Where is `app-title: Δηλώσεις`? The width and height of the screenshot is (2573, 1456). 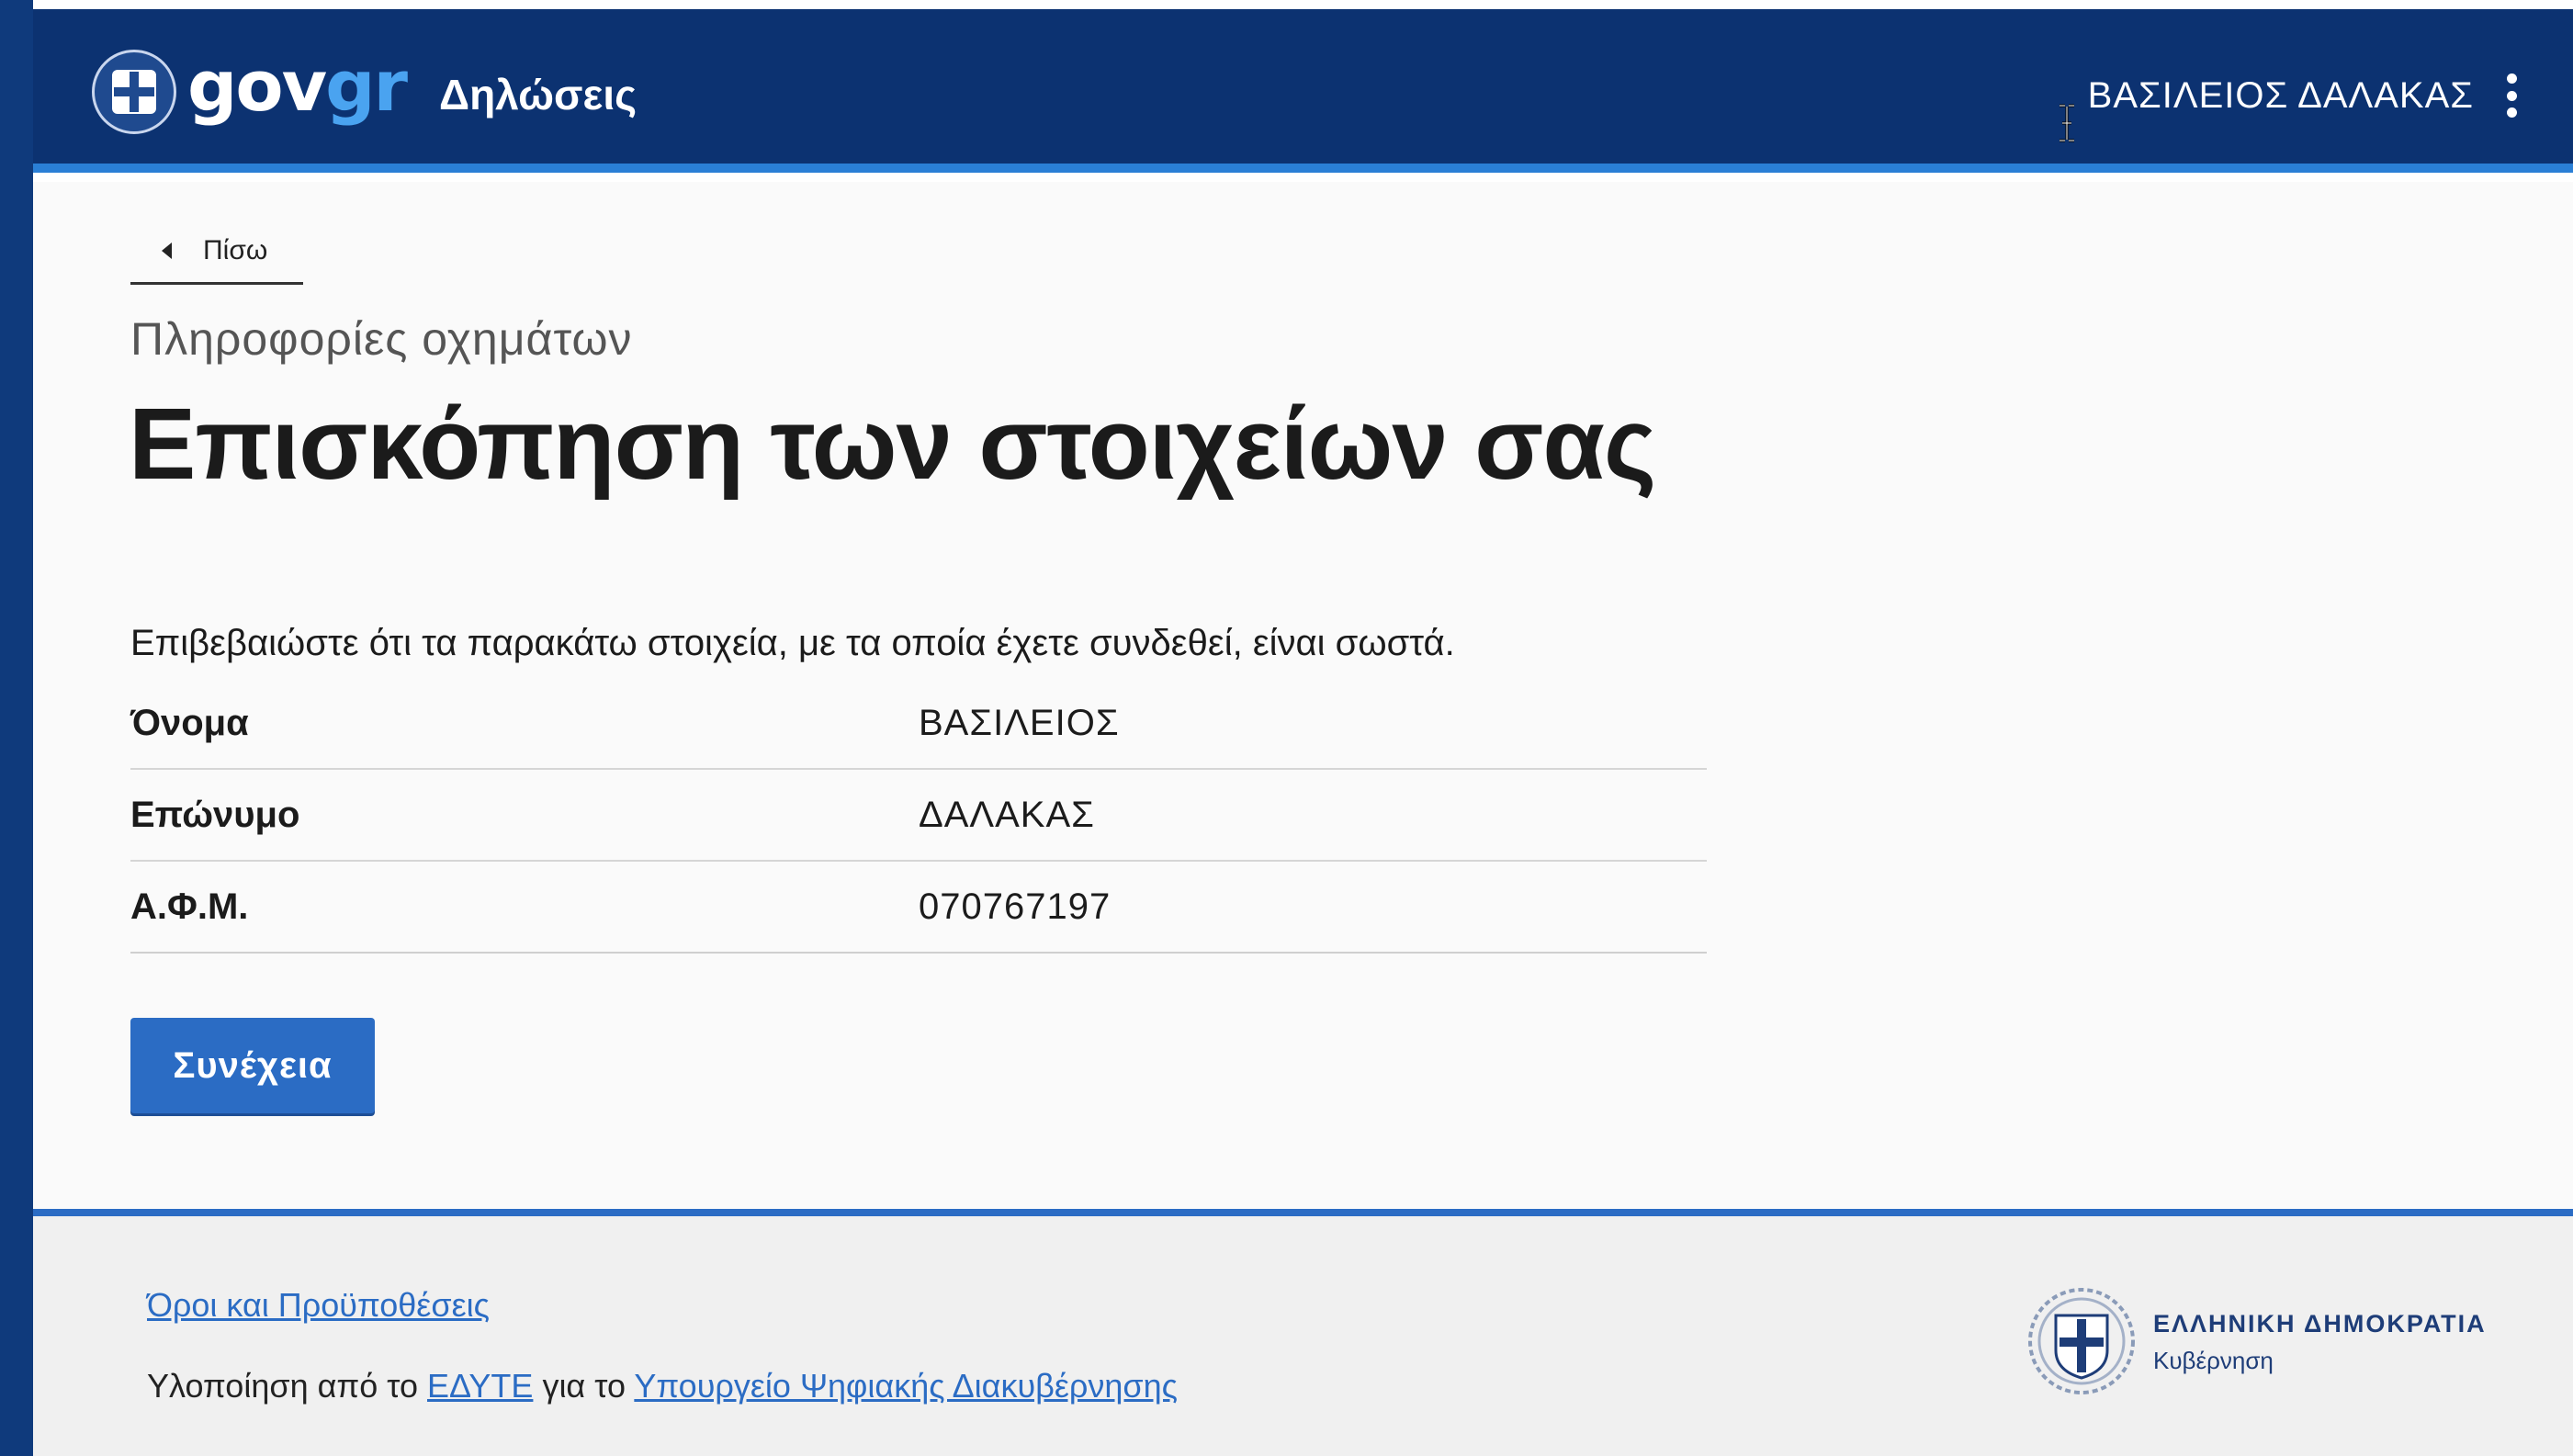 app-title: Δηλώσεις is located at coordinates (538, 94).